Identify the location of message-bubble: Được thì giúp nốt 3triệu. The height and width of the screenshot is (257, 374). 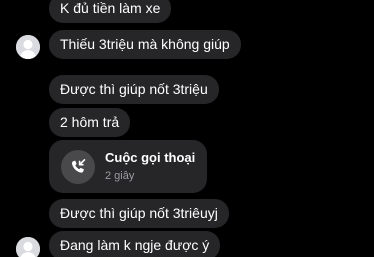
(134, 89).